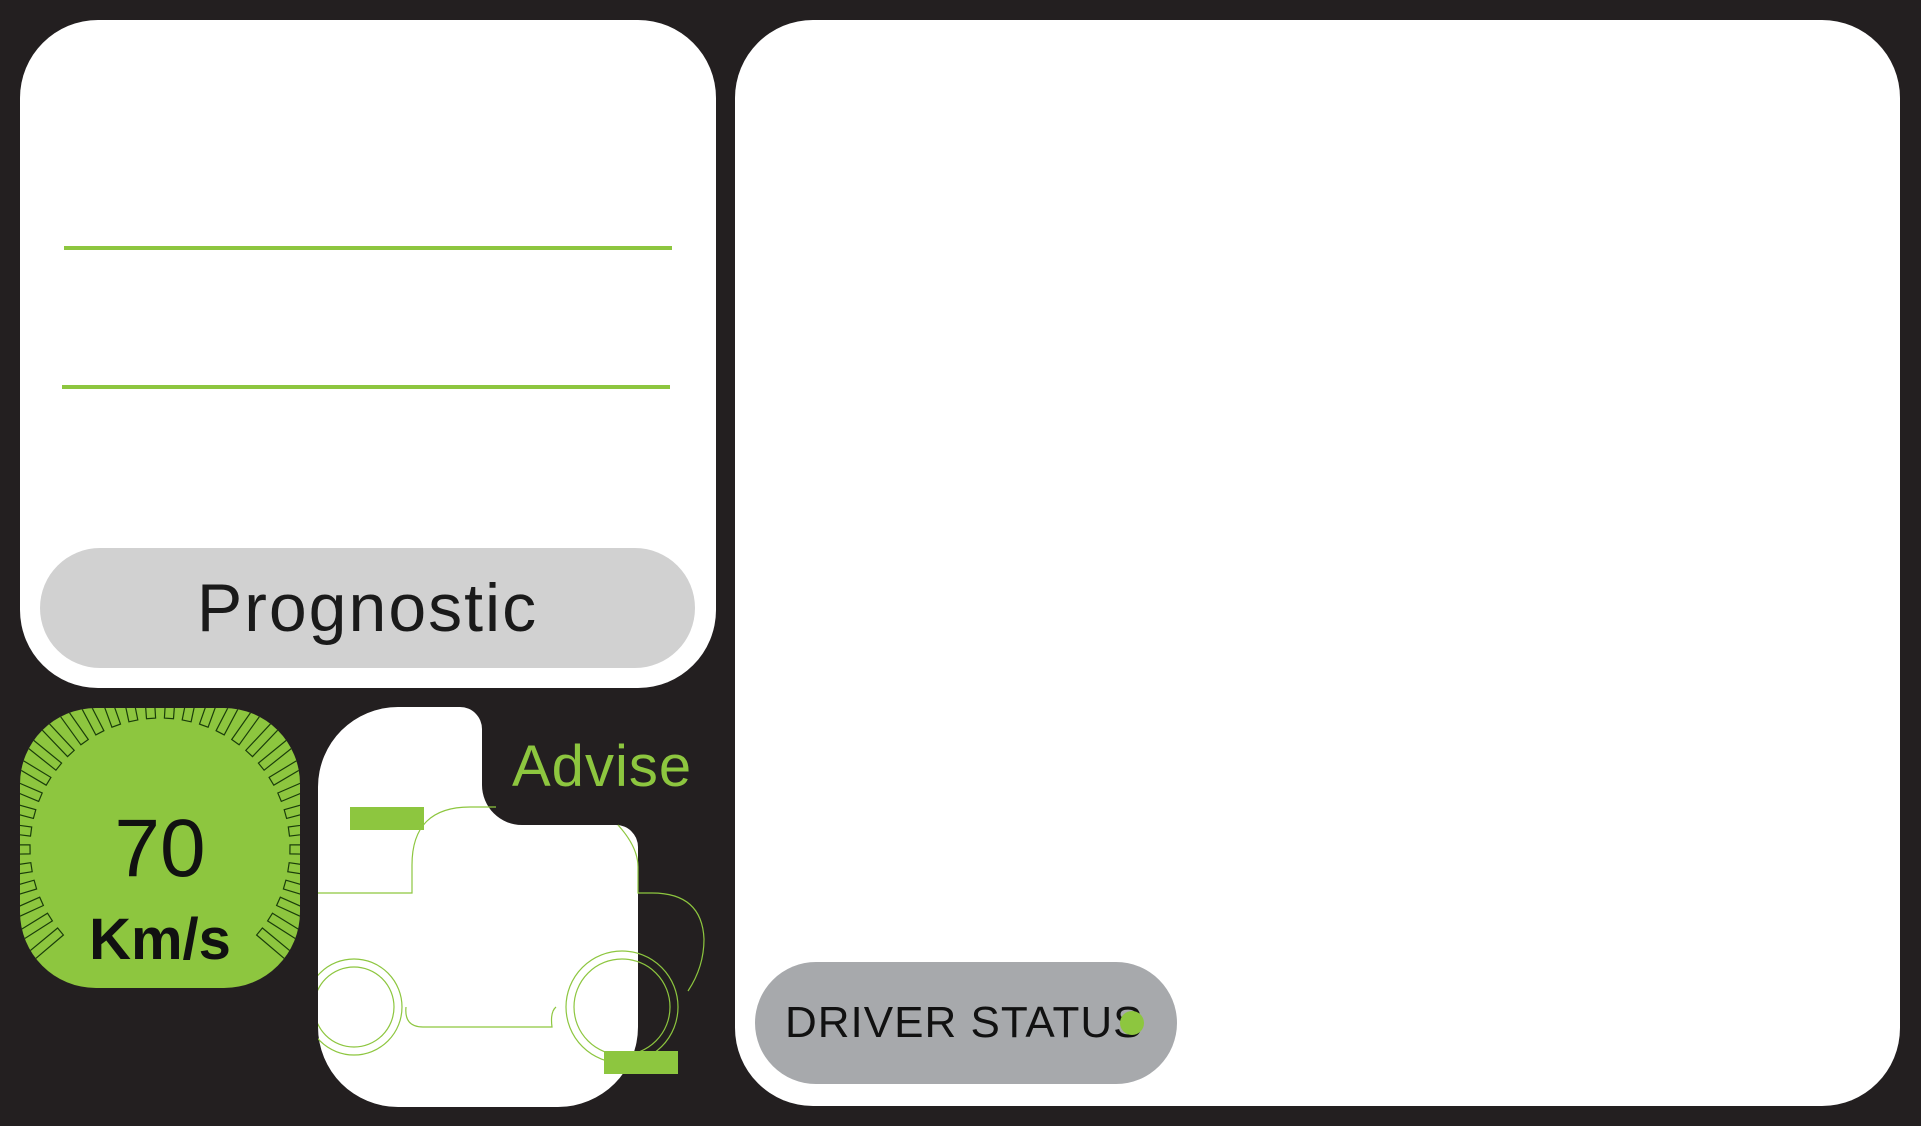 The width and height of the screenshot is (1921, 1126). I want to click on advise-marker-bottom, so click(641, 1062).